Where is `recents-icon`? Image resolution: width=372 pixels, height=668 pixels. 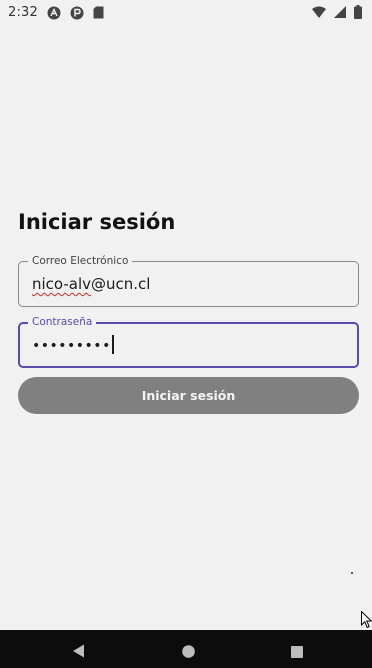
recents-icon is located at coordinates (297, 652).